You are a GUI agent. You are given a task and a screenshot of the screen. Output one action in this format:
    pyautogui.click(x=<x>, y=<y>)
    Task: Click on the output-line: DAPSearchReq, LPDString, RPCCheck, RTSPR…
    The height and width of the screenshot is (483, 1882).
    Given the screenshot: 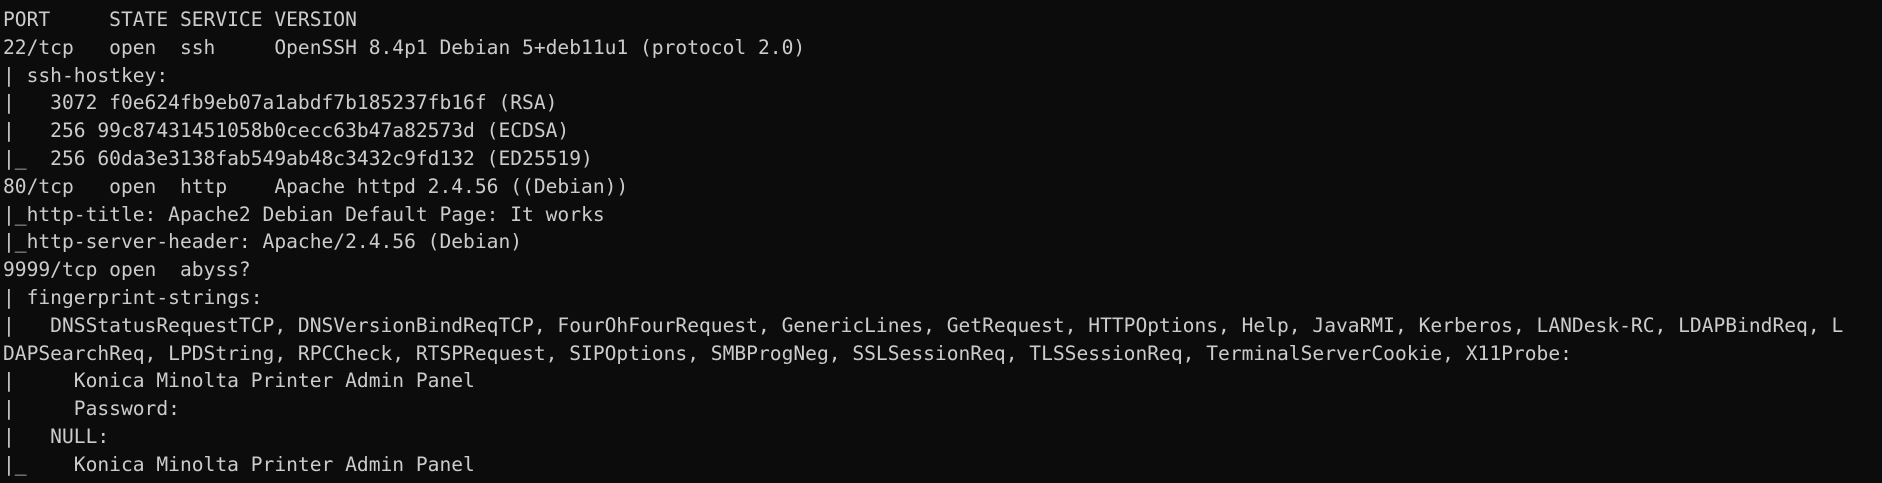 What is the action you would take?
    pyautogui.click(x=787, y=353)
    